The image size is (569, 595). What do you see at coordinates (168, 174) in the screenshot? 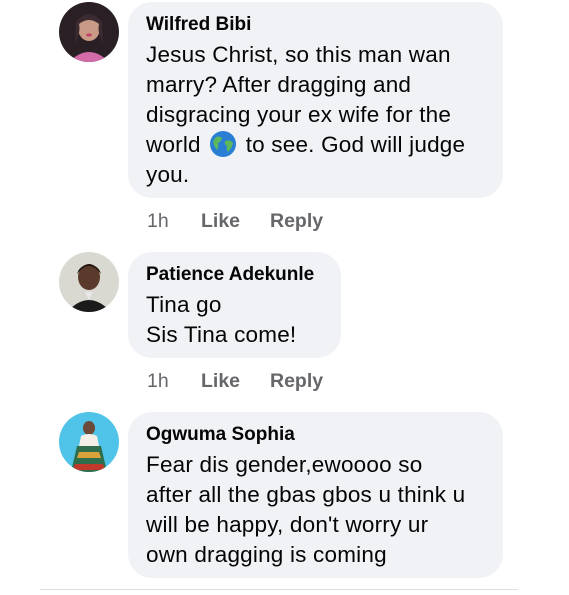
I see `comment-line: you.` at bounding box center [168, 174].